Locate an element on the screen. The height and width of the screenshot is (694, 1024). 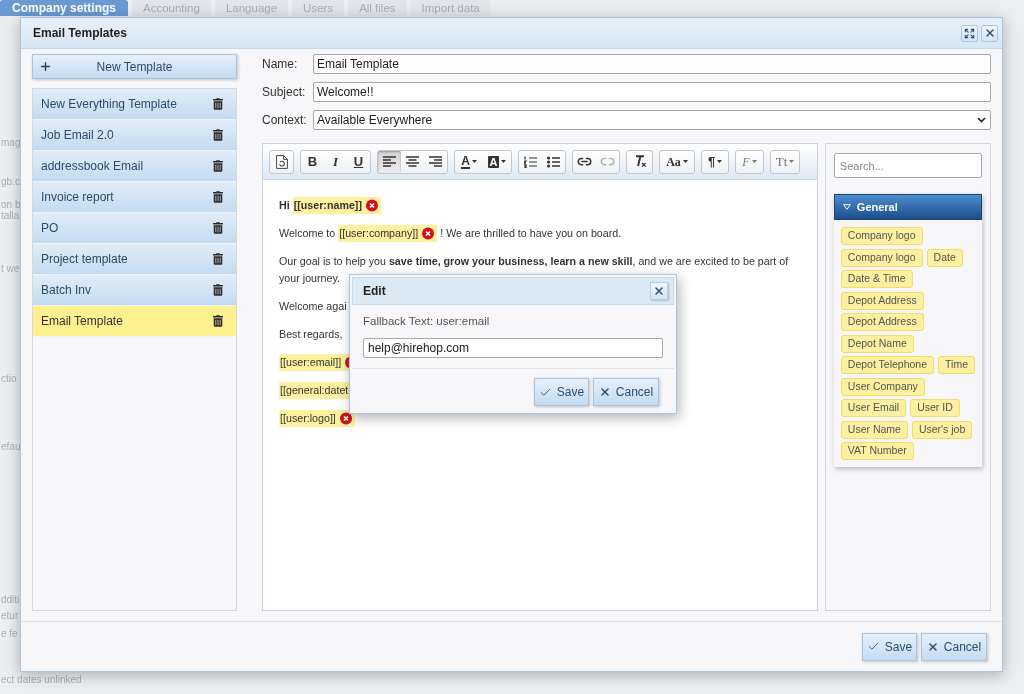
field-label: Subject: is located at coordinates (284, 92).